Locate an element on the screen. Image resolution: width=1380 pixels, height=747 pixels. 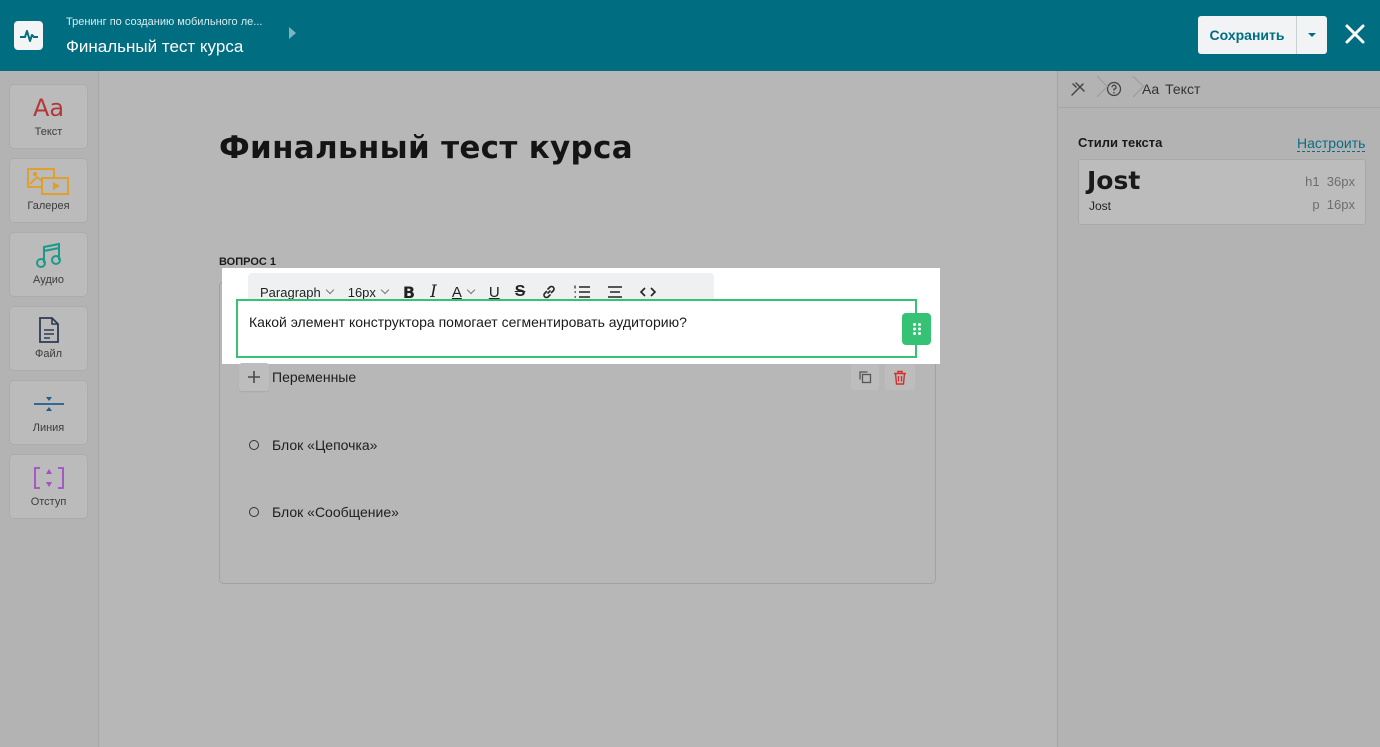
tool-label: Линия is located at coordinates (48, 428).